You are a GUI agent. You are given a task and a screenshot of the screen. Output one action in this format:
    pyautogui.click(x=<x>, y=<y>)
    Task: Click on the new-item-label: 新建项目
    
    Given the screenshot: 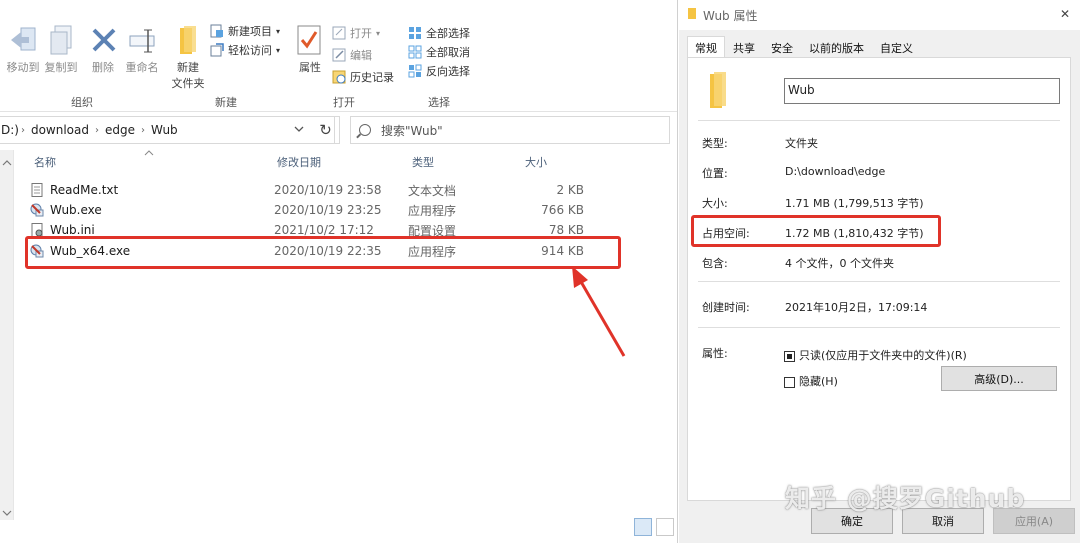 What is the action you would take?
    pyautogui.click(x=250, y=31)
    